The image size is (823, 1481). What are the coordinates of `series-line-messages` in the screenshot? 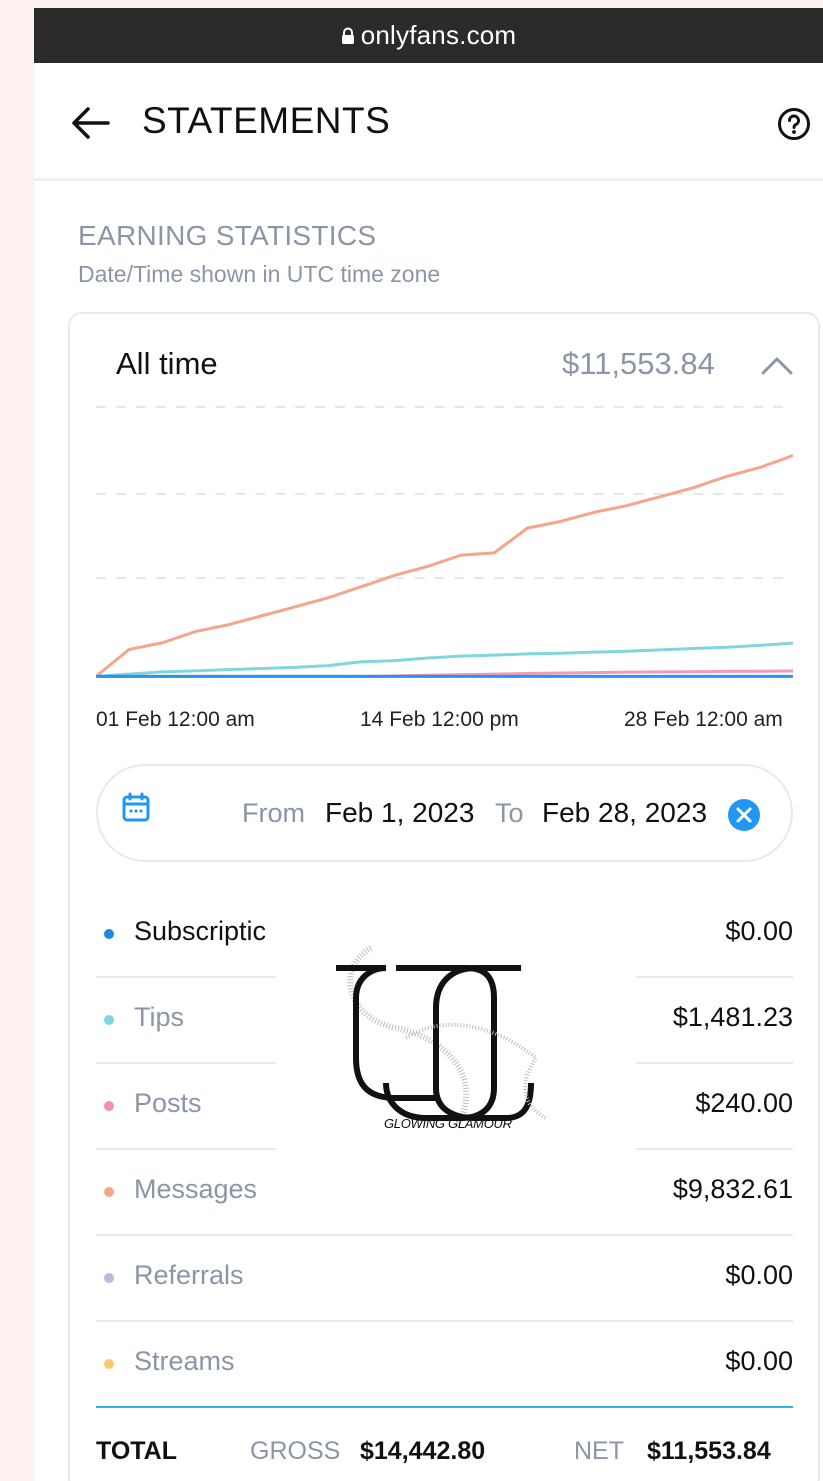 It's located at (444, 566).